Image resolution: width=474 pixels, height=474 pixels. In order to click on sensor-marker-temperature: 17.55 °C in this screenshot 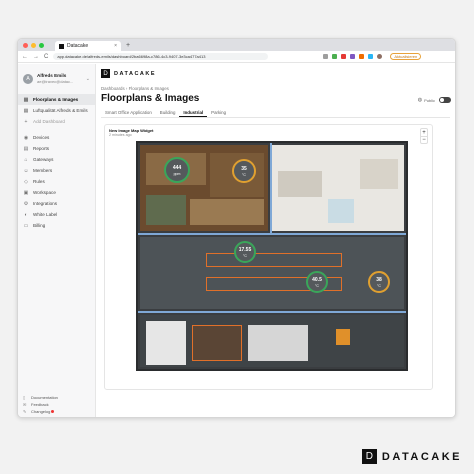, I will do `click(245, 252)`.